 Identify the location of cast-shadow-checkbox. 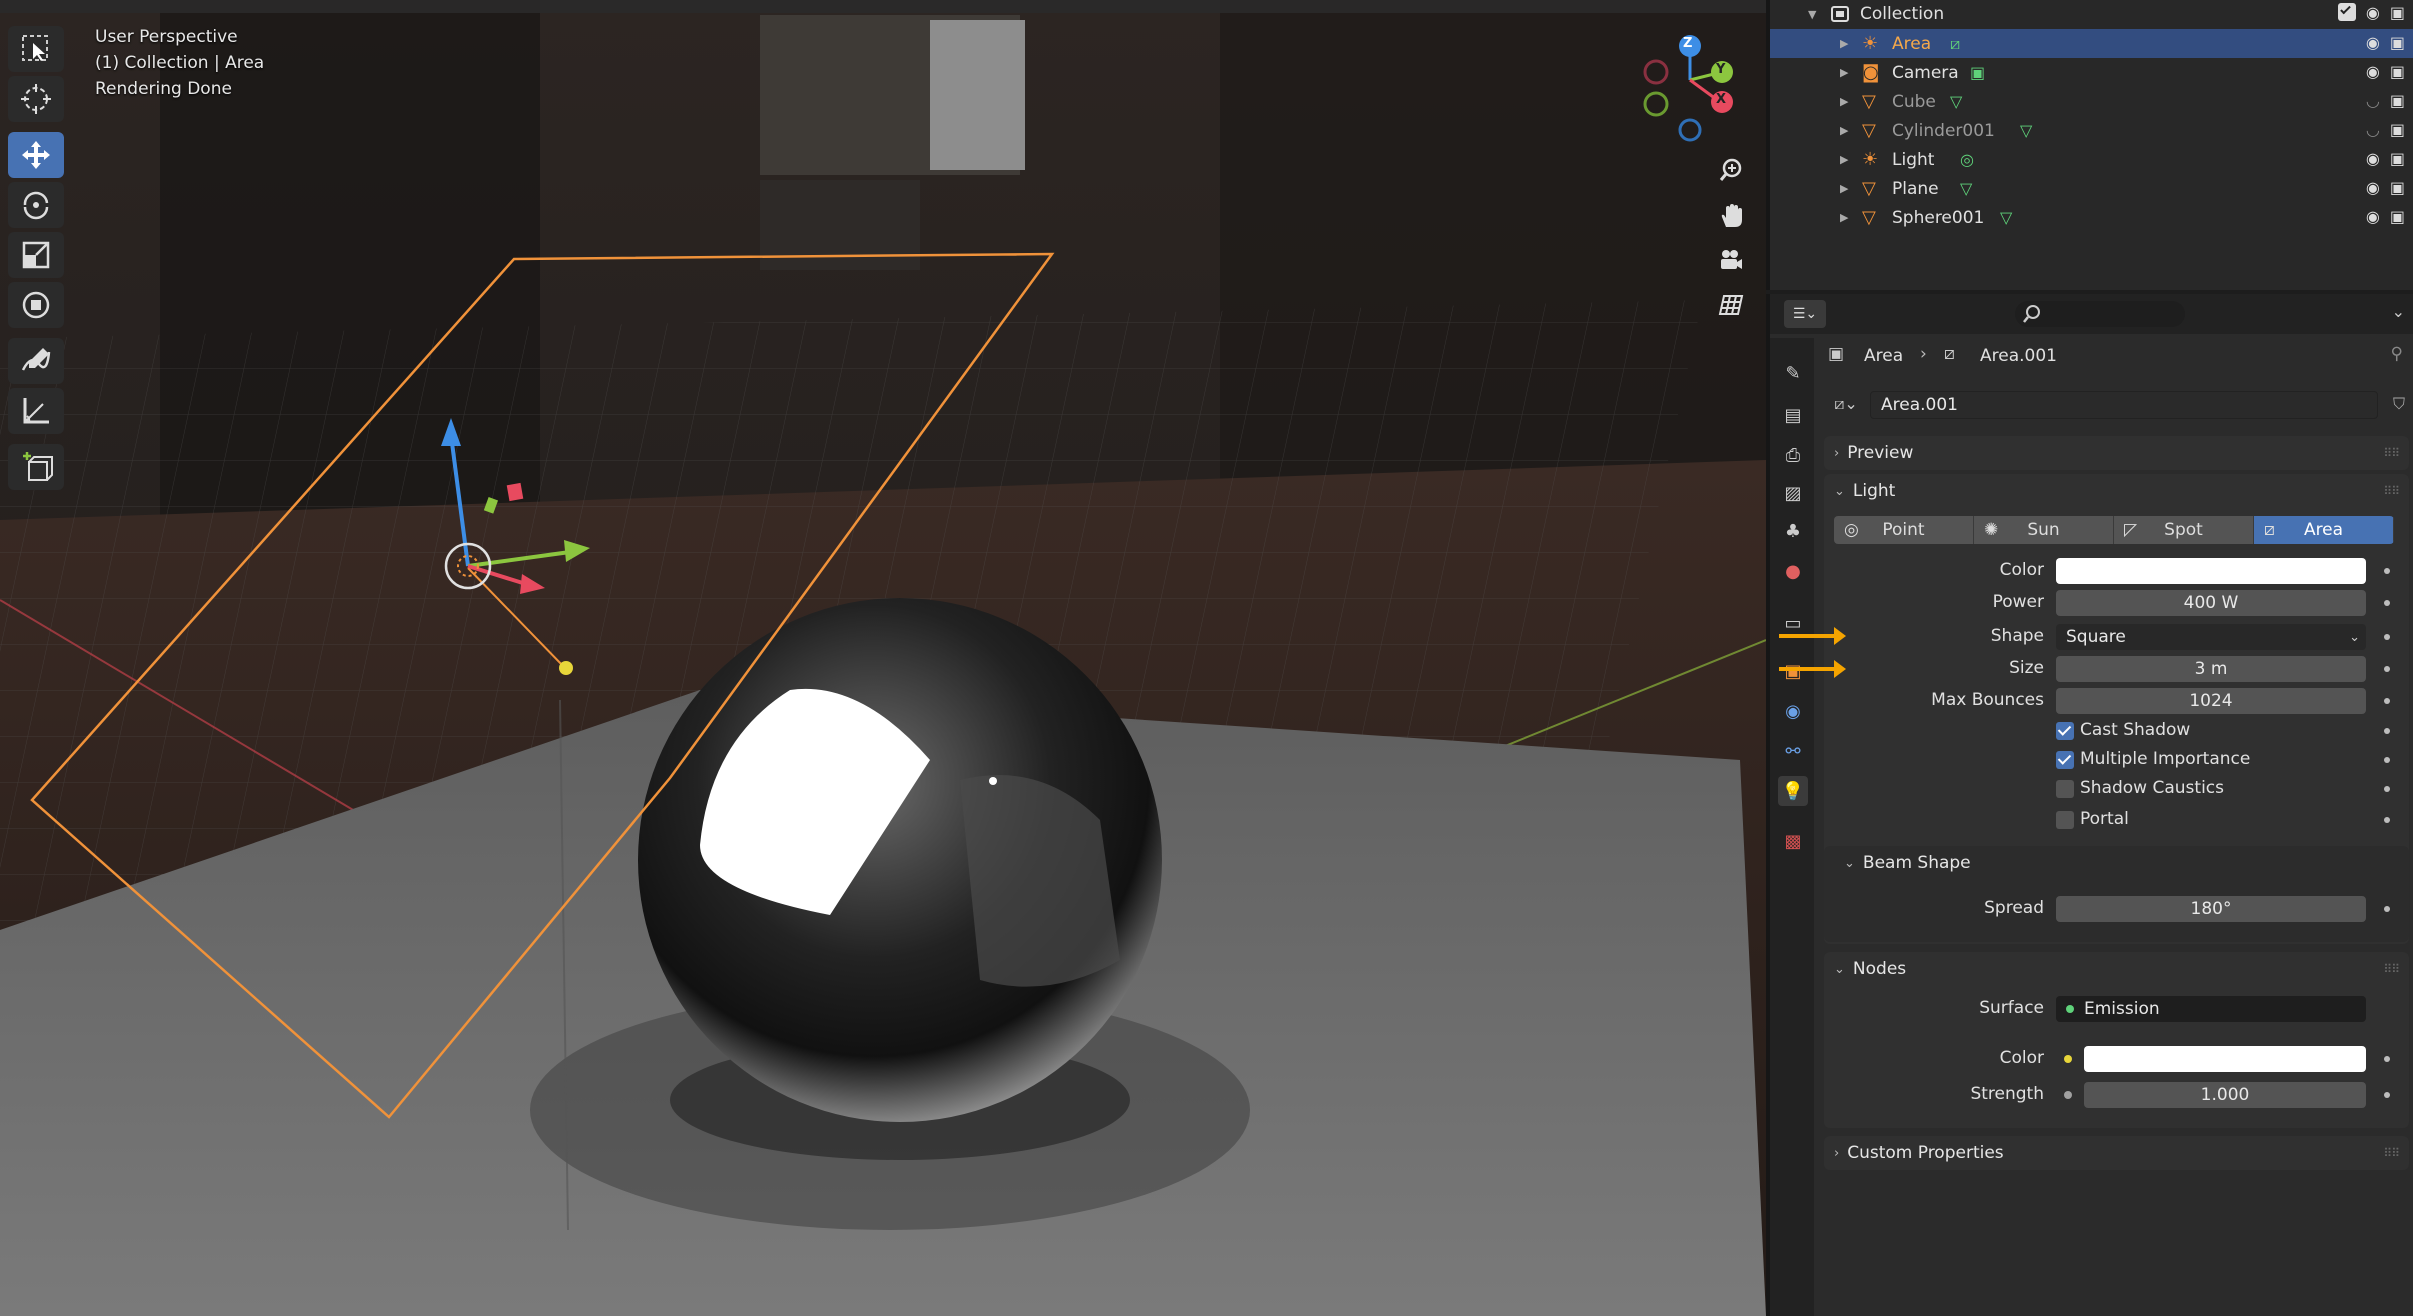
(2065, 731).